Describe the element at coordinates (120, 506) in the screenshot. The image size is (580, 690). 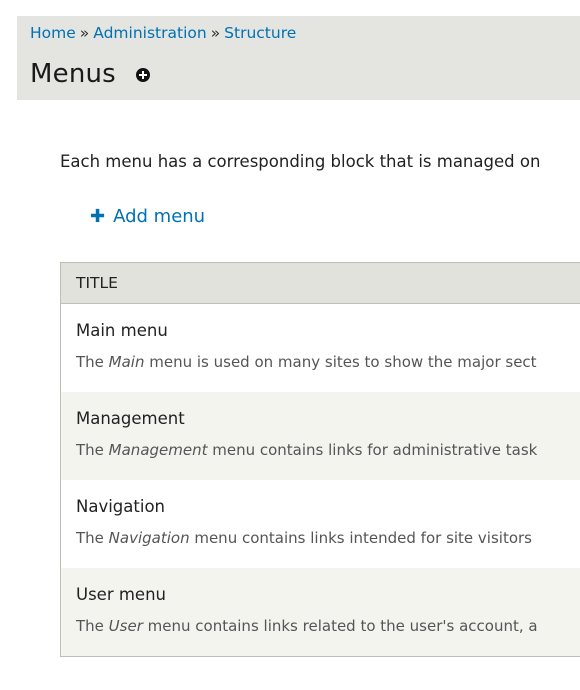
I see `menu-title: Navigation` at that location.